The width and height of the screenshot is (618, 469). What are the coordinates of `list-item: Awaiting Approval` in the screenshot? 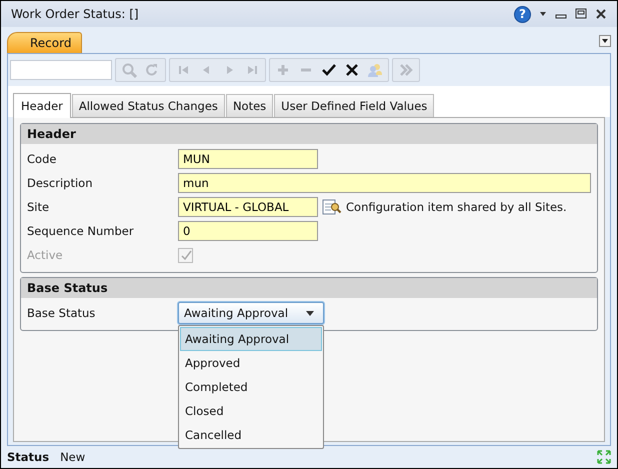 It's located at (251, 339).